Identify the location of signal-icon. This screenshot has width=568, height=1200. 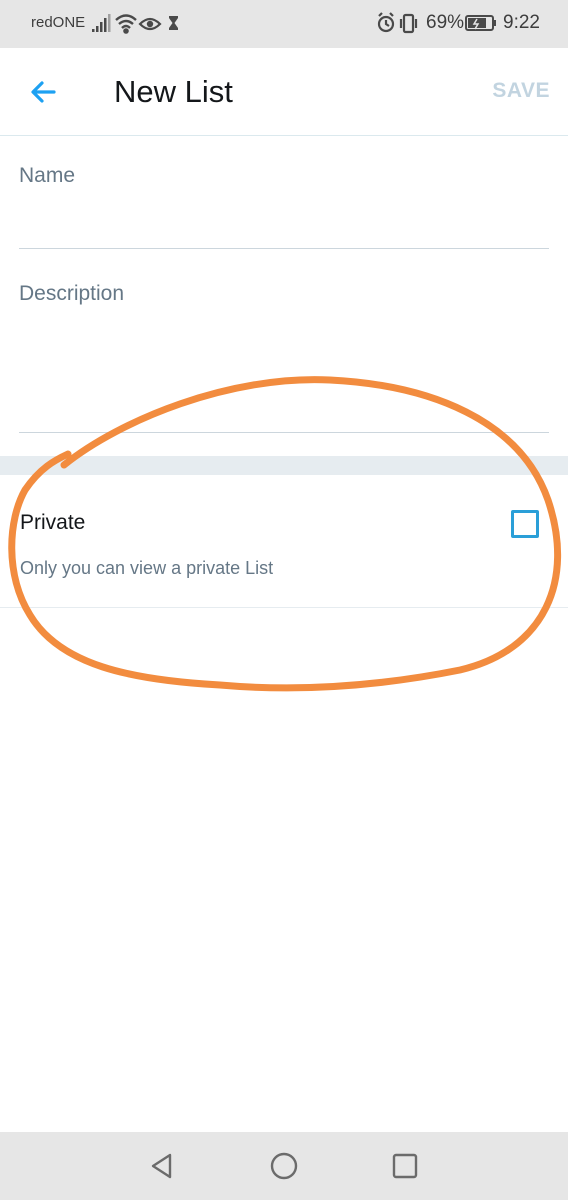
(101, 23).